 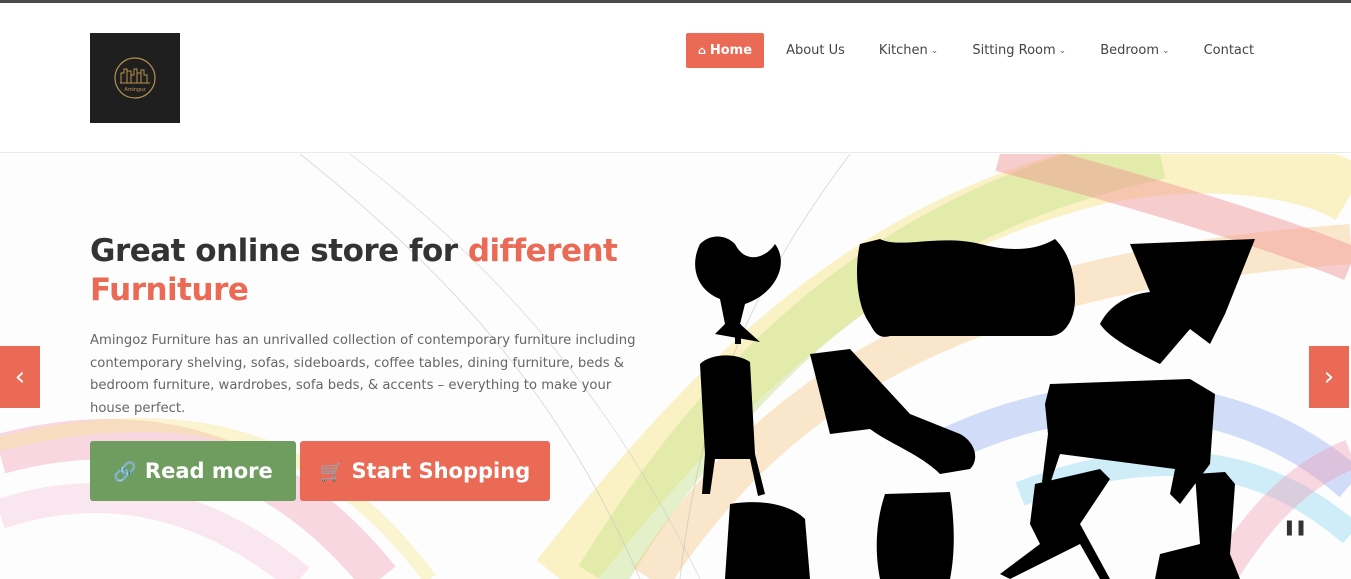 What do you see at coordinates (135, 90) in the screenshot?
I see `logo-text: Amingoz` at bounding box center [135, 90].